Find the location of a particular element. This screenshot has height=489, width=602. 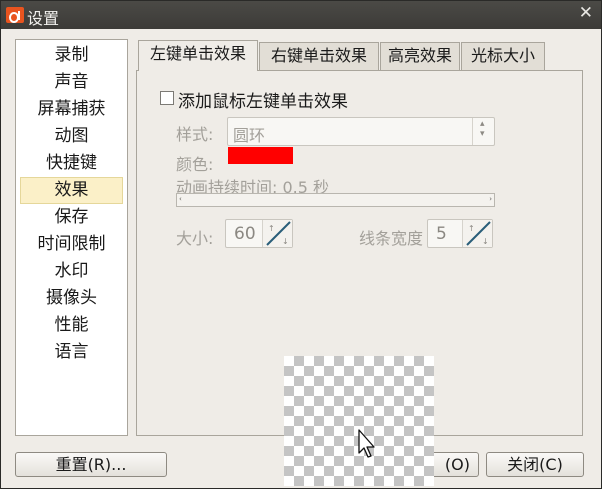

color-swatch is located at coordinates (260, 155).